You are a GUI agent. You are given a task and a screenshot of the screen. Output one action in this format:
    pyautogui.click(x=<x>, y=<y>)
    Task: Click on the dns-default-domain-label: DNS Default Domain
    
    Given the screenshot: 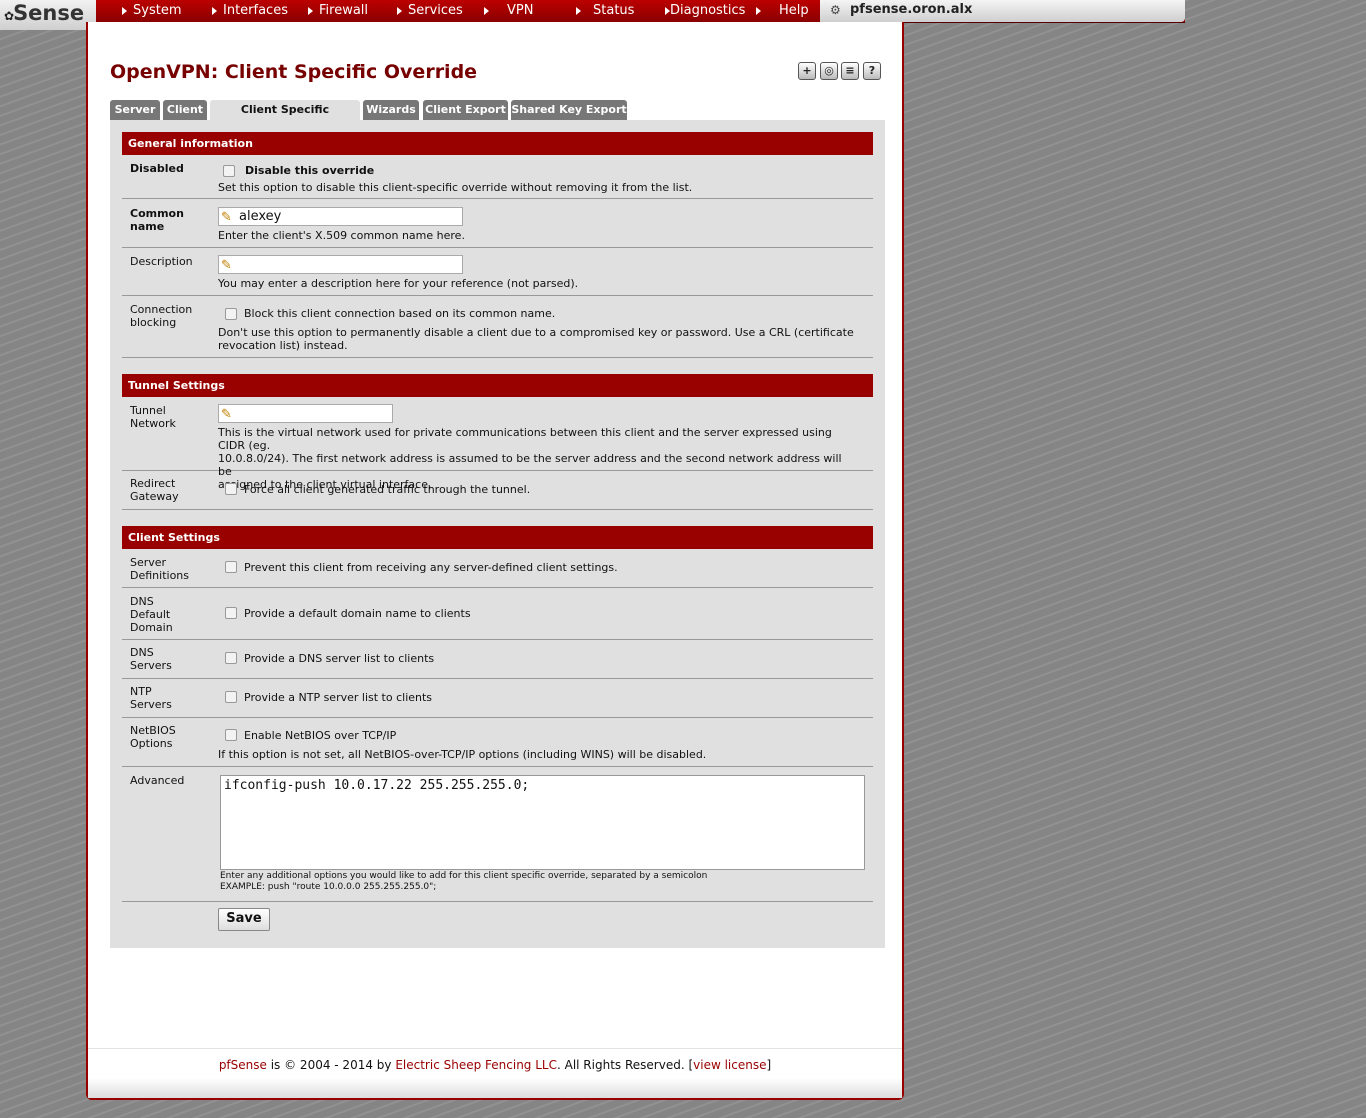 What is the action you would take?
    pyautogui.click(x=151, y=614)
    